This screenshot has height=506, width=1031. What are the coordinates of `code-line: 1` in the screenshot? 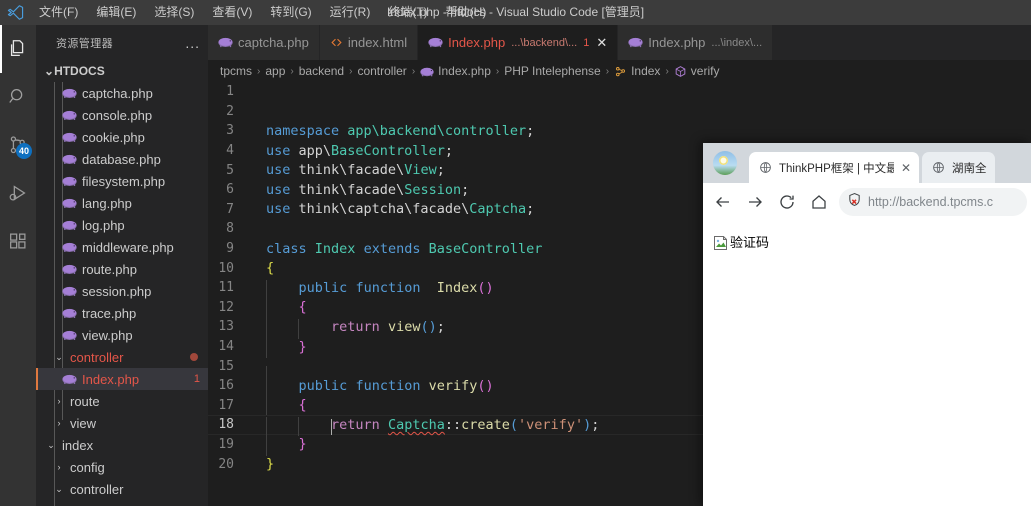 It's located at (619, 92).